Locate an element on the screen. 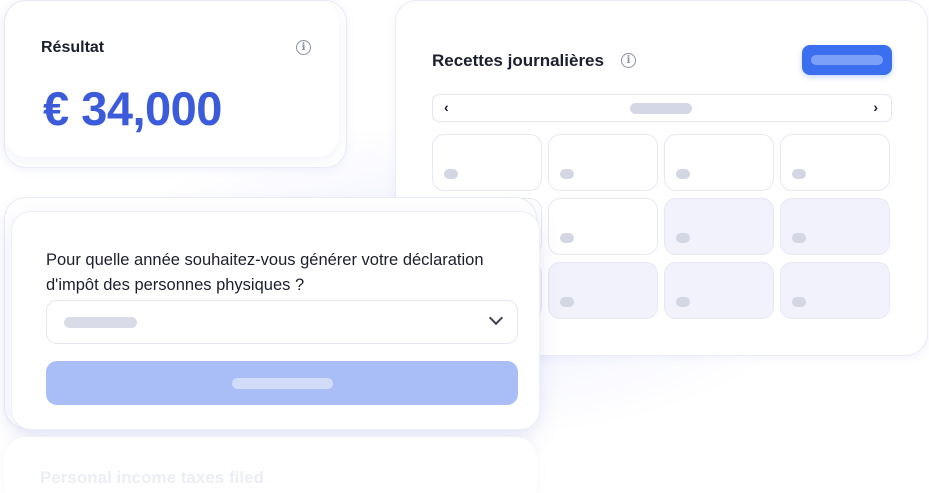 The width and height of the screenshot is (929, 493). chevron-left-icon: ‹ is located at coordinates (446, 107).